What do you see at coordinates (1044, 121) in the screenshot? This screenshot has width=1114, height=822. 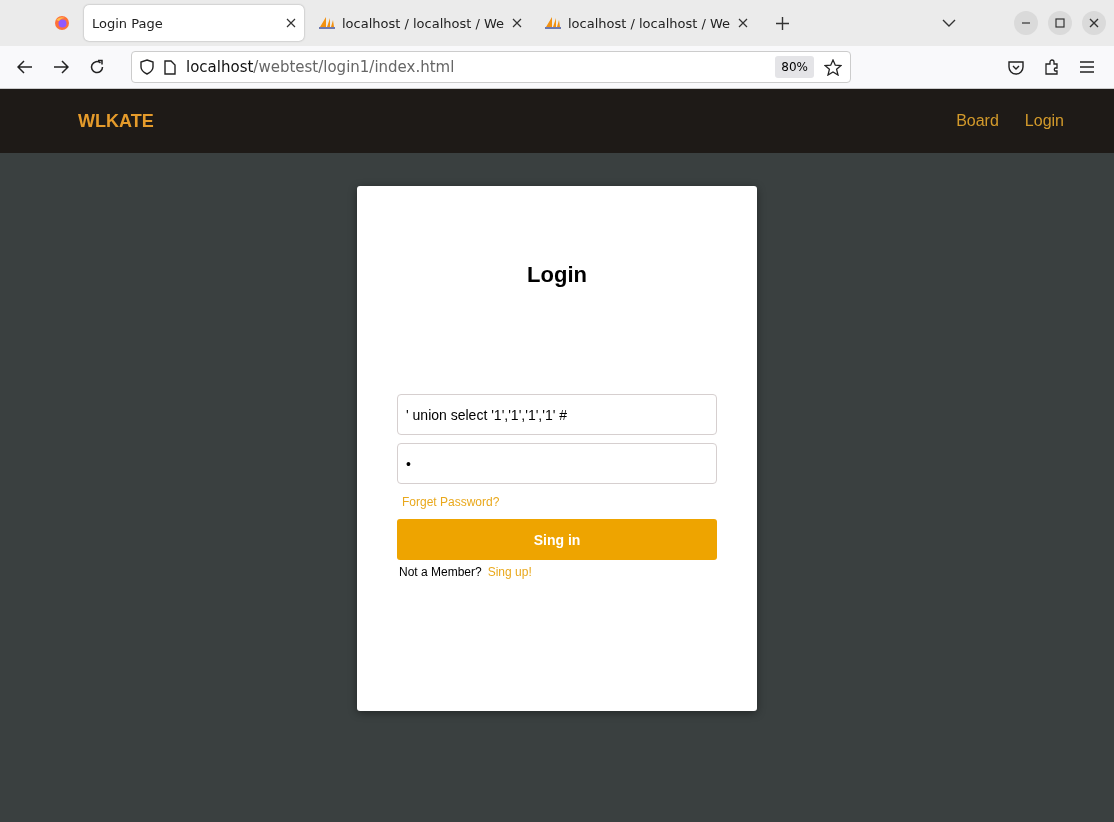 I see `nav-link: Login` at bounding box center [1044, 121].